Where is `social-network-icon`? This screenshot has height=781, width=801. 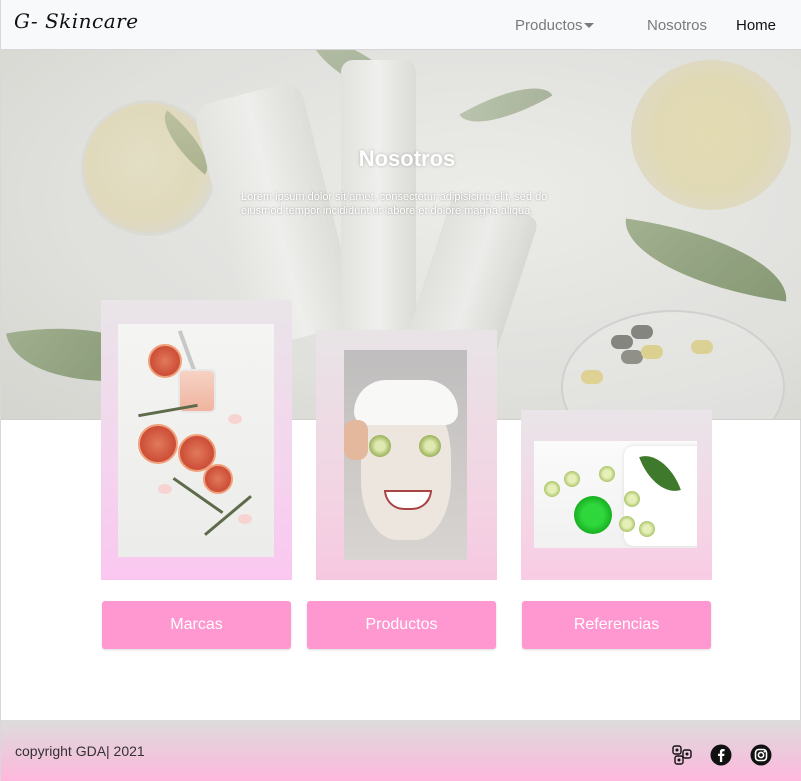 social-network-icon is located at coordinates (682, 755).